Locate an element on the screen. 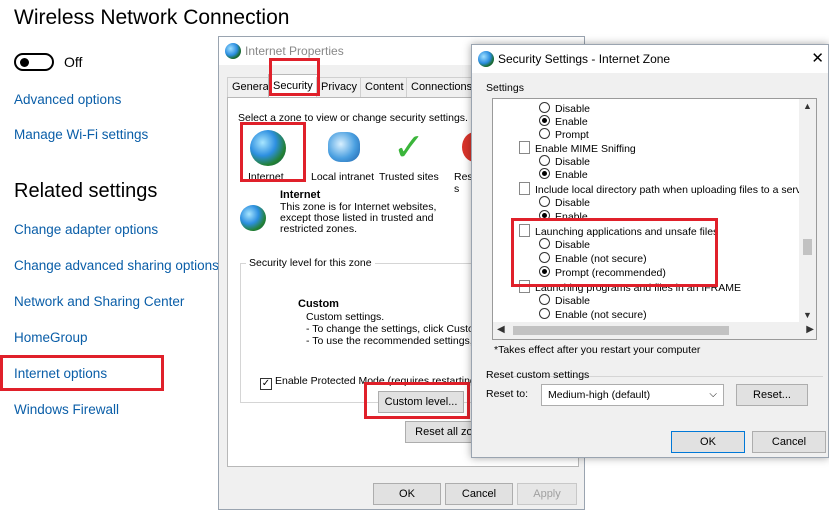 The image size is (829, 510). advanced-sharing-link: Change advanced sharing options is located at coordinates (116, 265).